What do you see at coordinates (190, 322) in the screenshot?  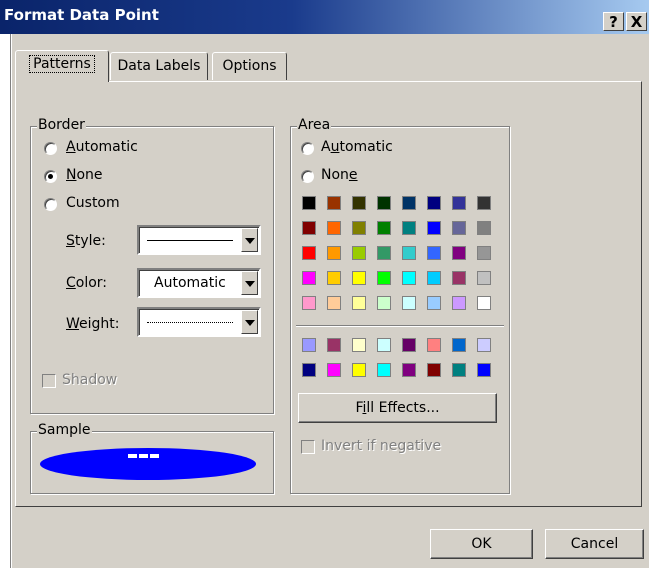 I see `line-weight-preview` at bounding box center [190, 322].